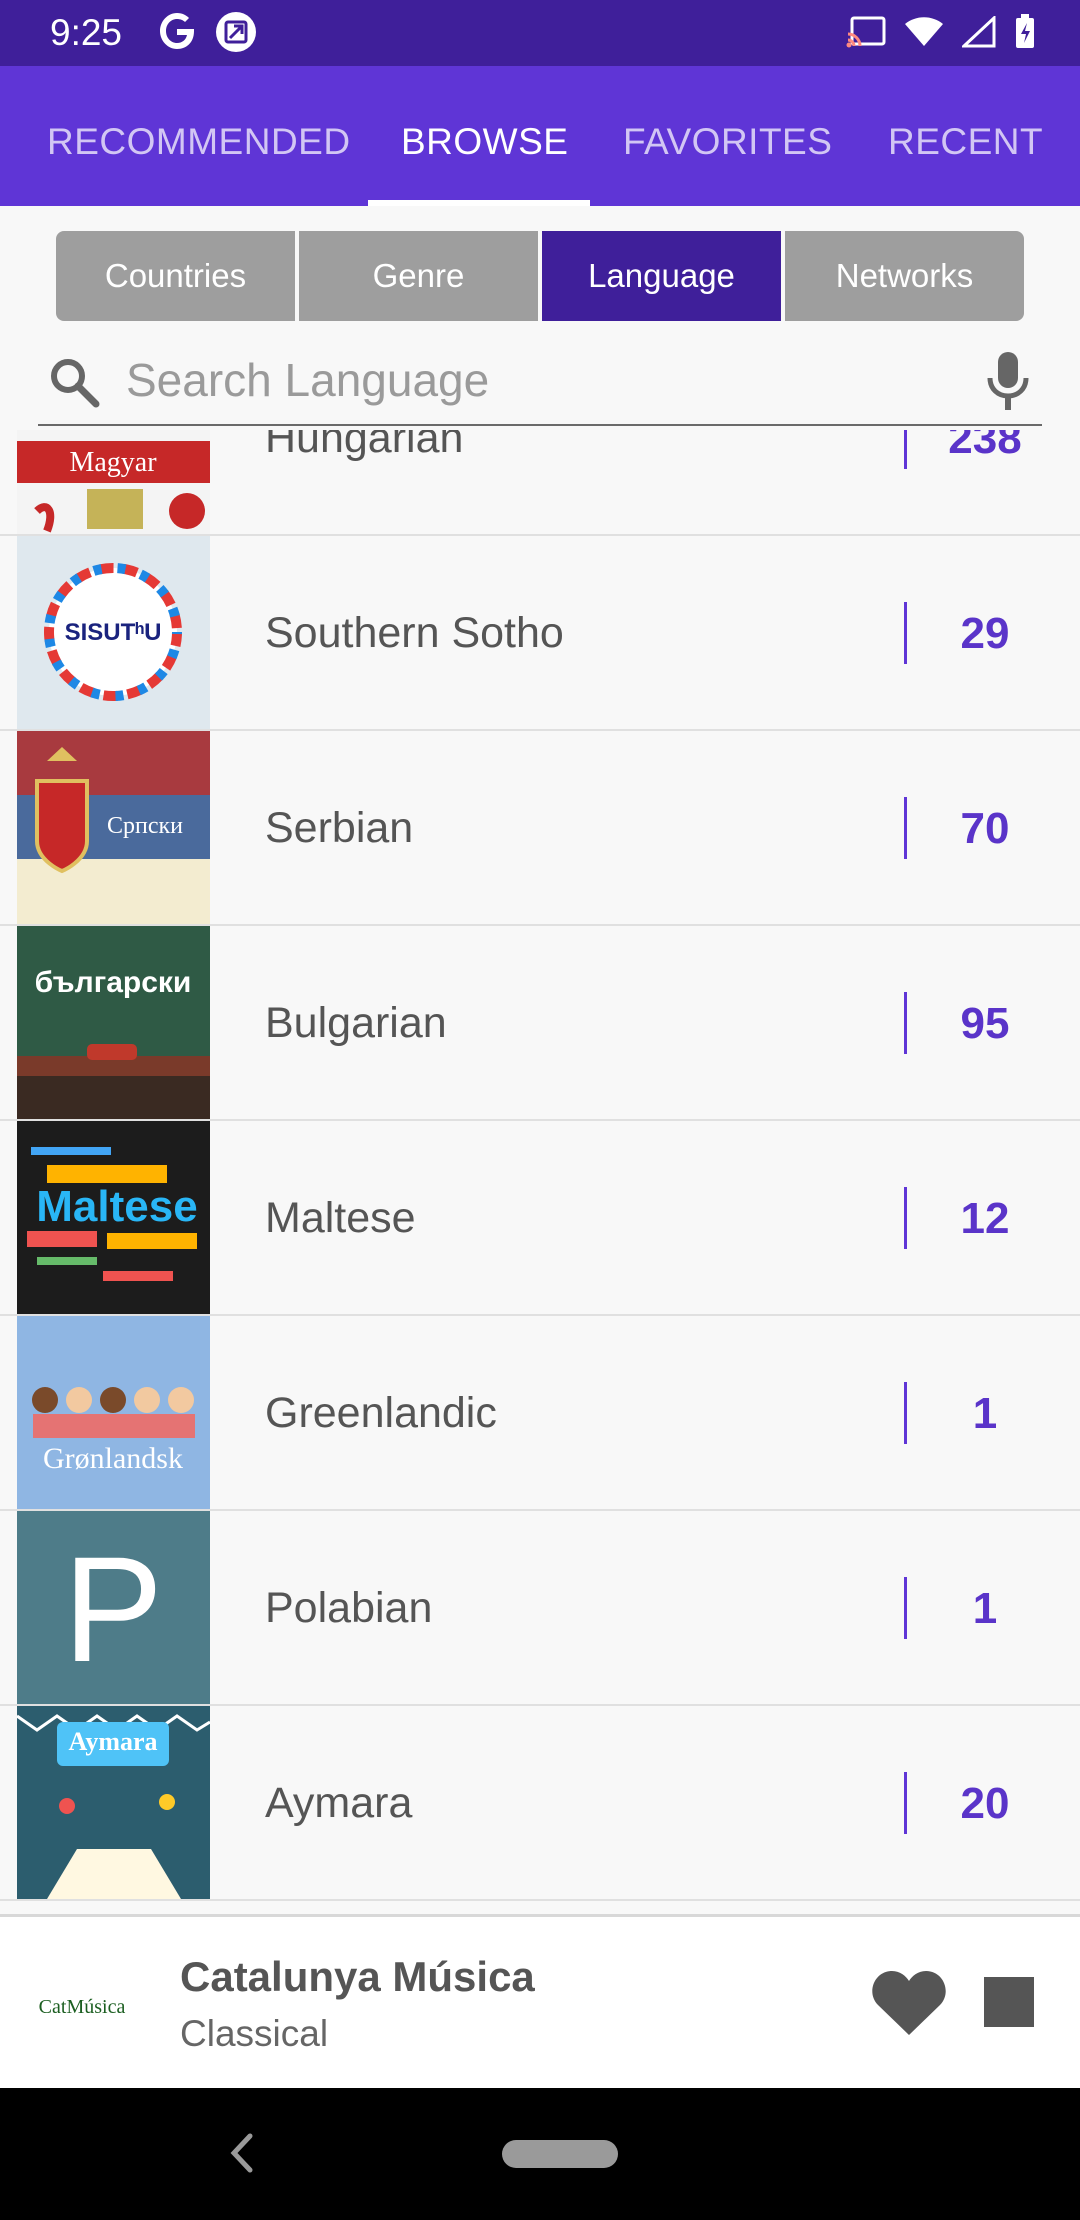 The height and width of the screenshot is (2220, 1080). I want to click on language-name: Aymara, so click(339, 1803).